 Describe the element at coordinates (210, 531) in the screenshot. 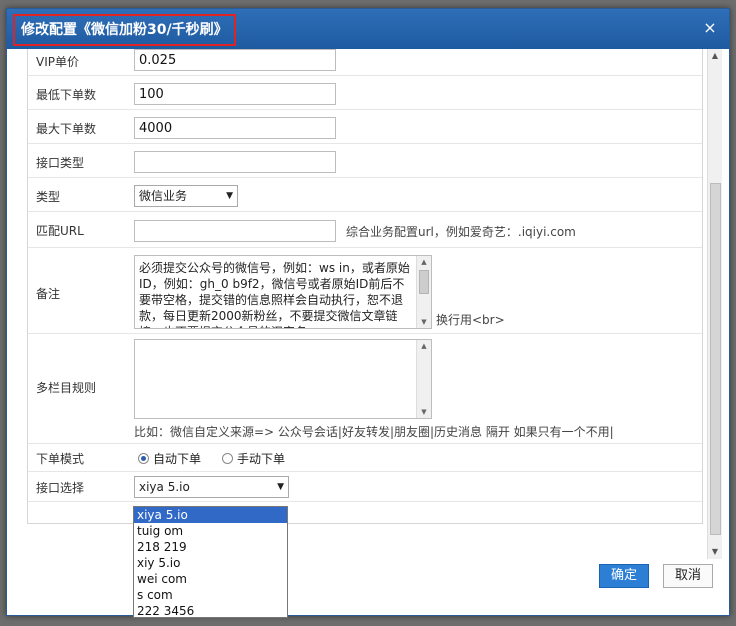

I see `dropdown-option: tuig om` at that location.